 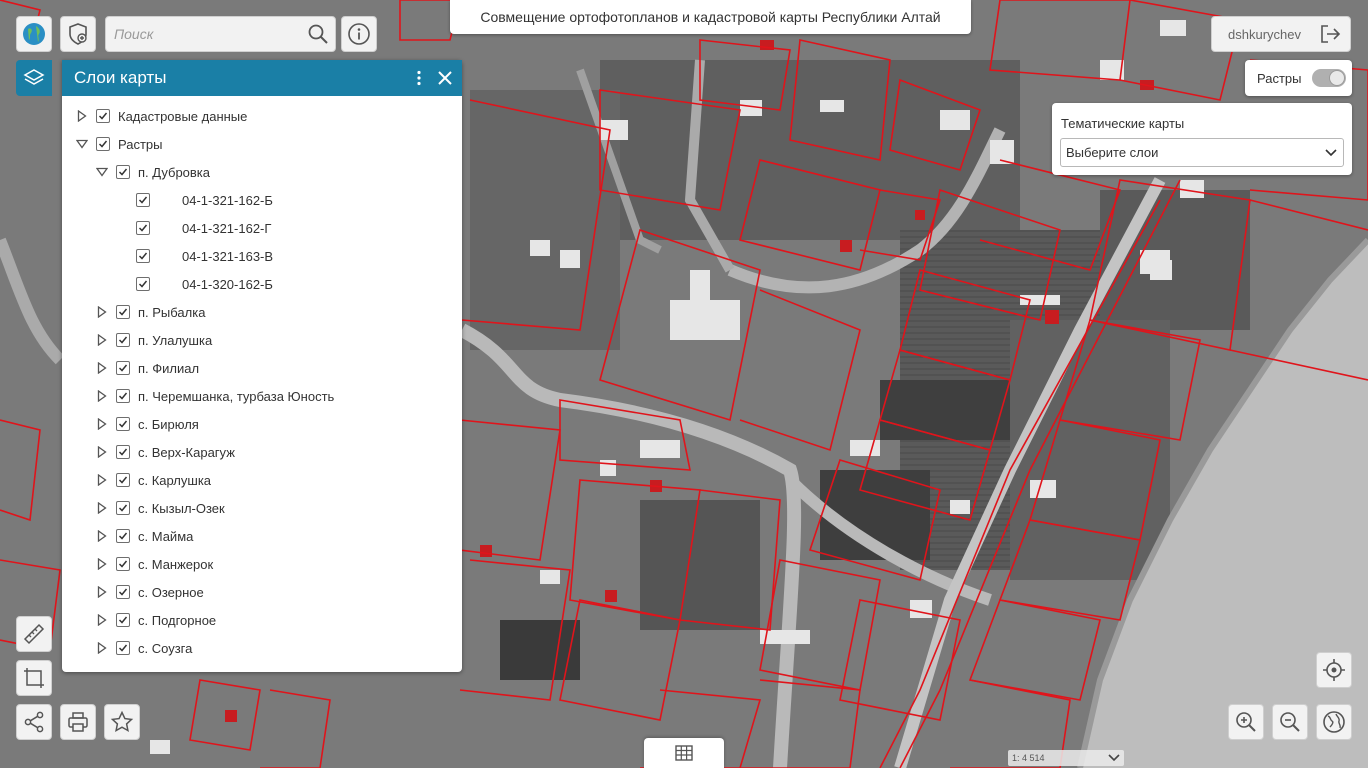 I want to click on layer-label: с. Карлушка, so click(x=175, y=480).